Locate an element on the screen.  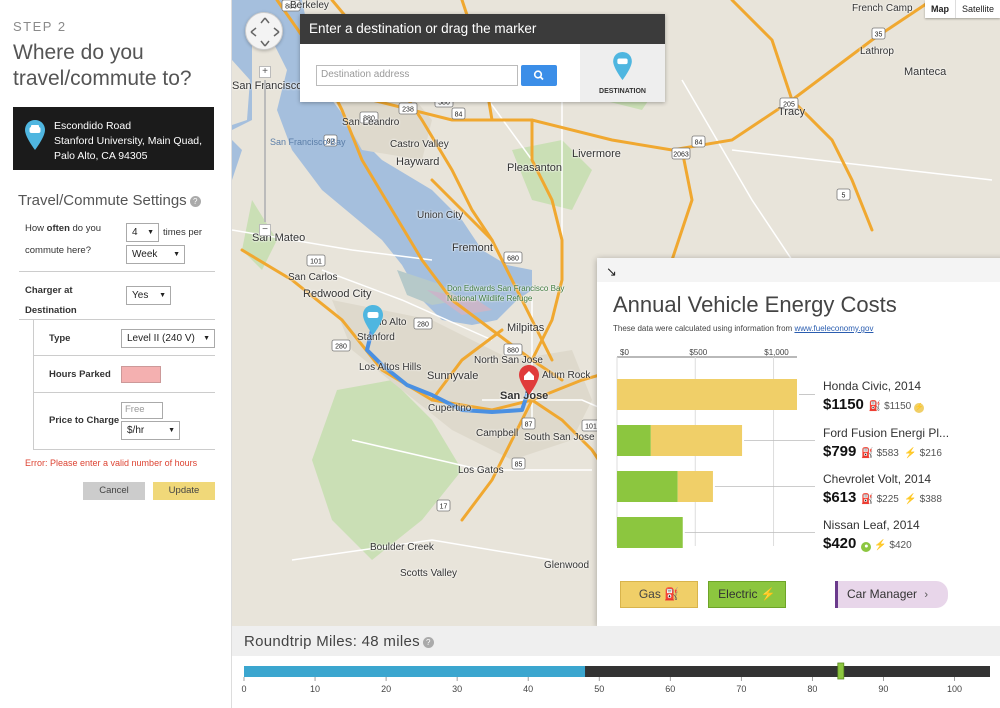
cancel-button: Cancel is located at coordinates (114, 491).